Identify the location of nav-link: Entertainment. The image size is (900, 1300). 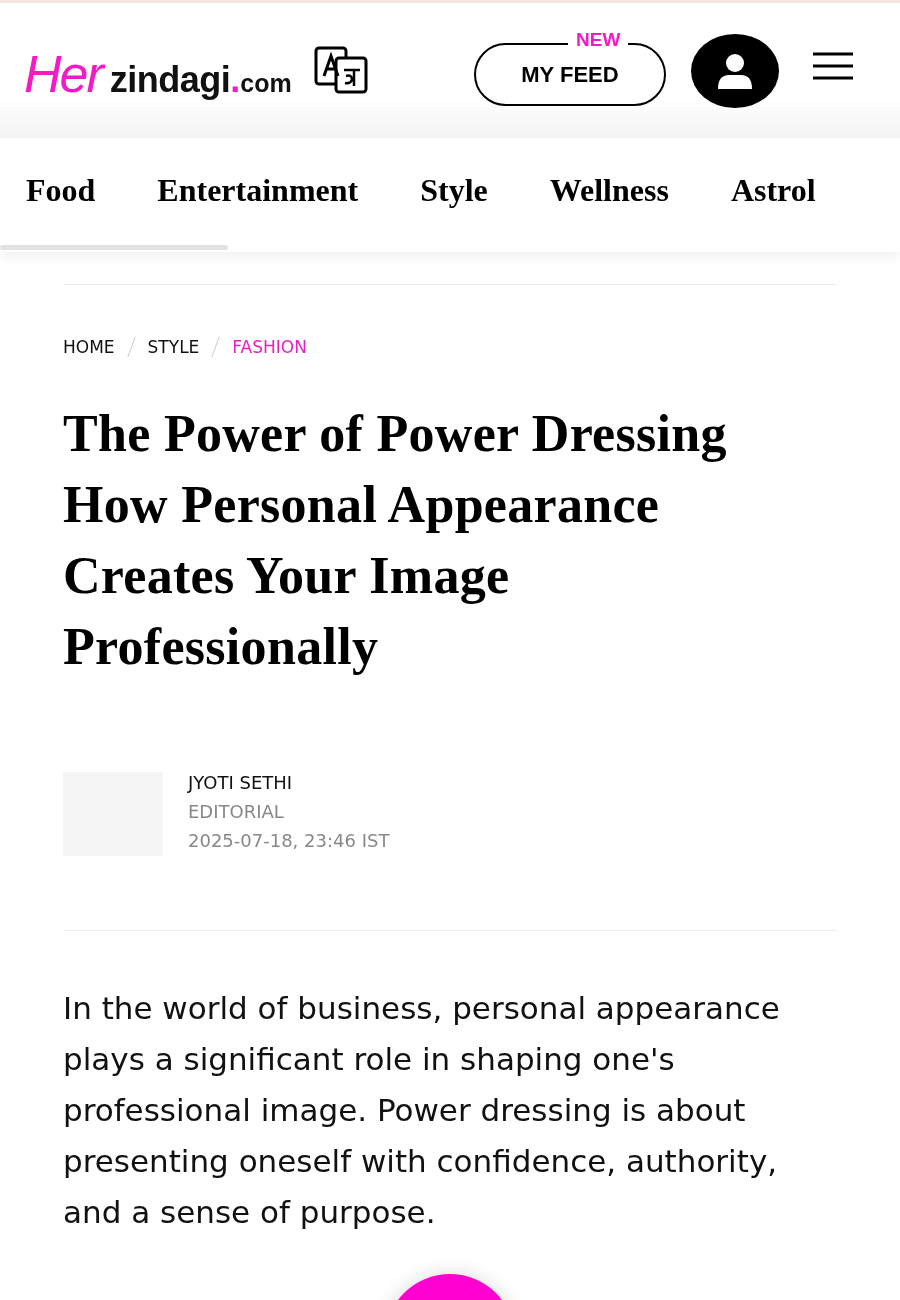
(258, 190).